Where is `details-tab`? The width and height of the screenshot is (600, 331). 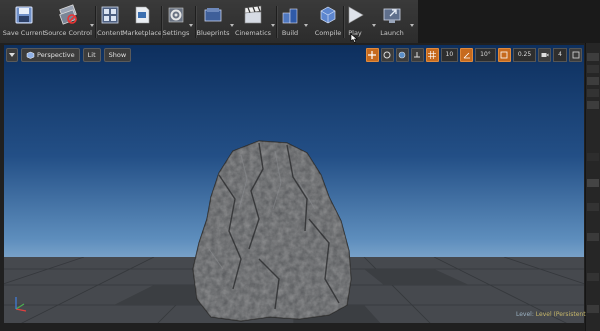 details-tab is located at coordinates (593, 157).